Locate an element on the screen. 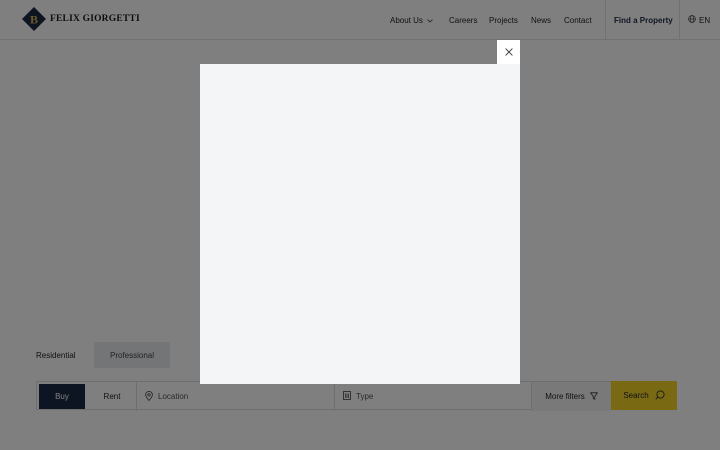  modal-close-button is located at coordinates (508, 52).